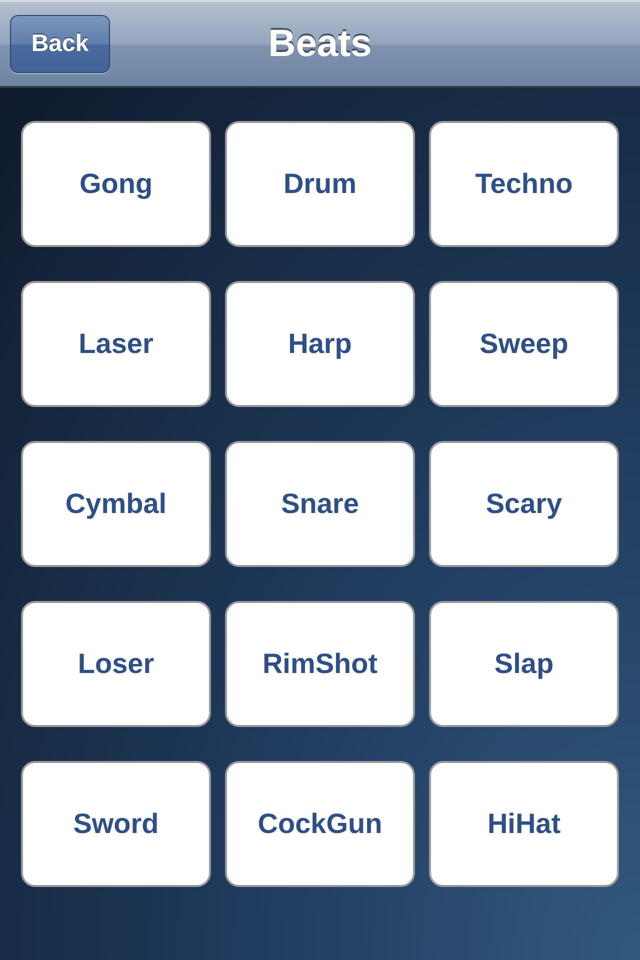 This screenshot has height=960, width=640. Describe the element at coordinates (524, 344) in the screenshot. I see `beat-button: Sweep` at that location.